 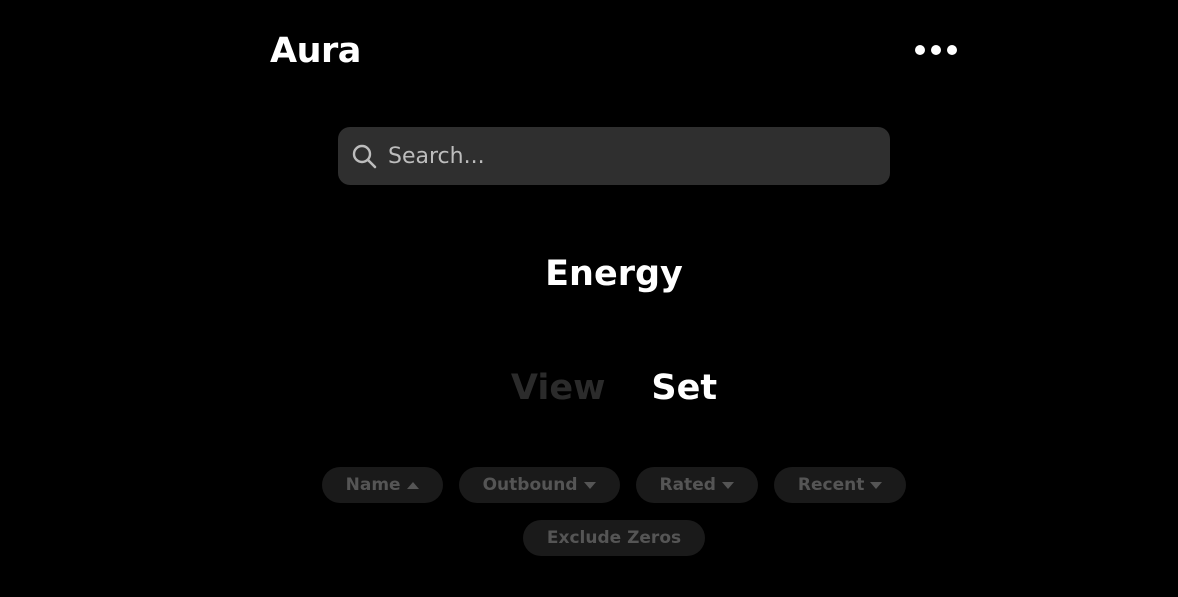 What do you see at coordinates (684, 388) in the screenshot?
I see `toggle-set: Set` at bounding box center [684, 388].